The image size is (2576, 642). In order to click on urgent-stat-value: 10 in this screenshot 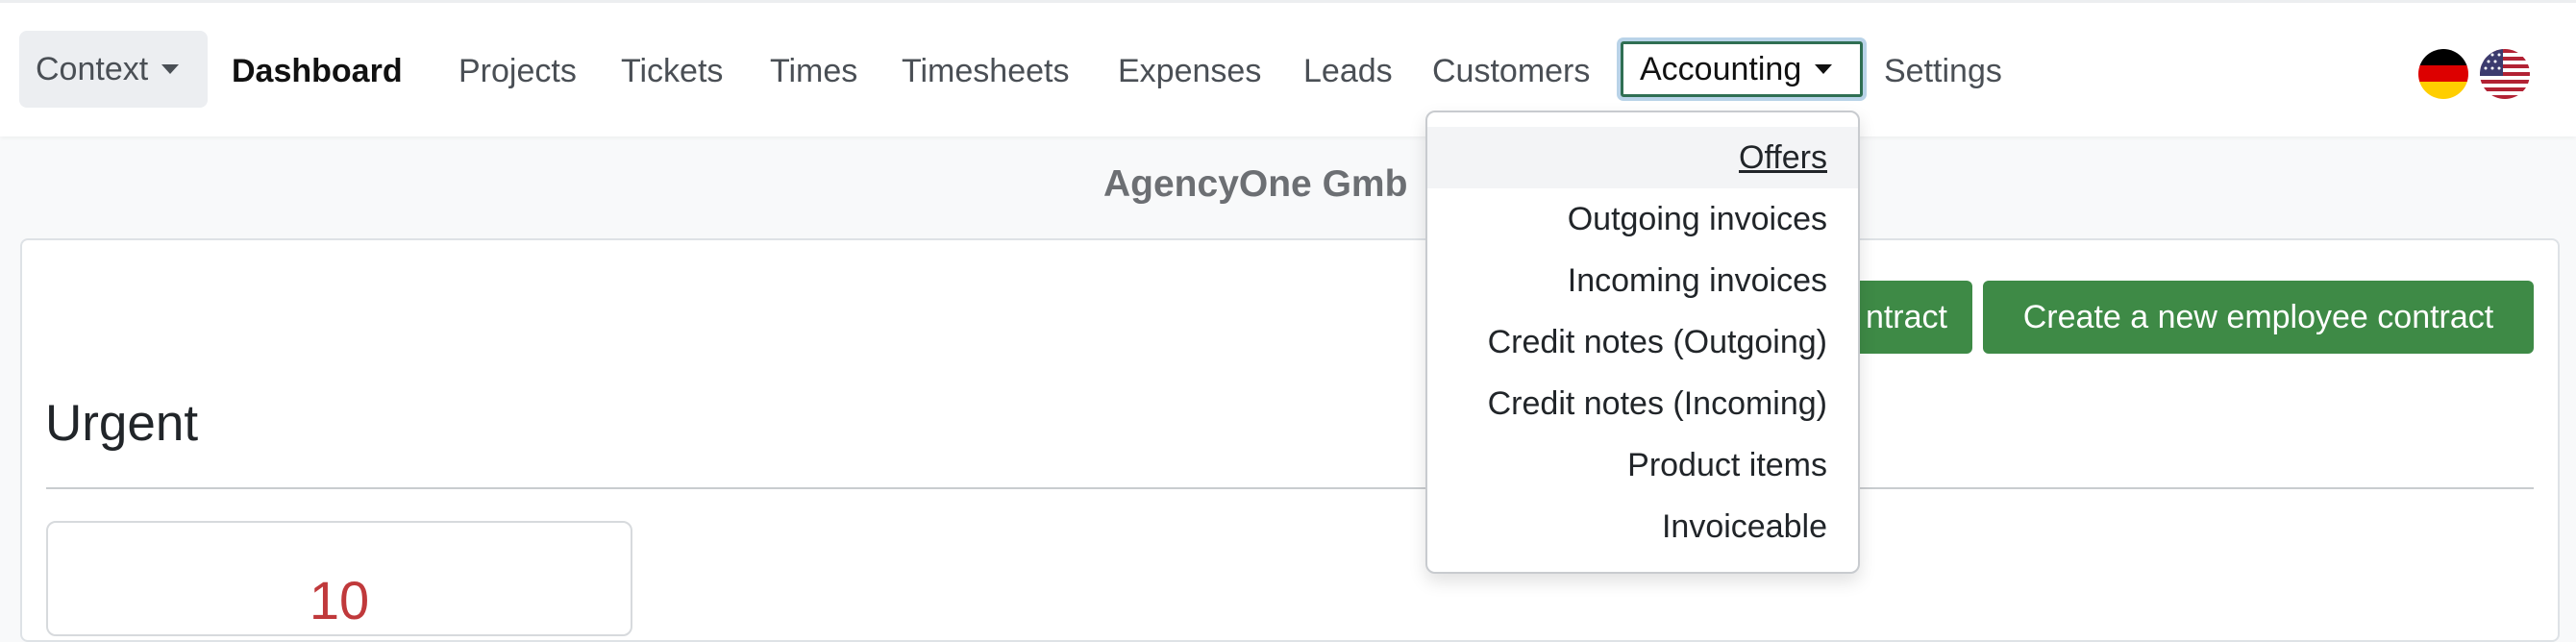, I will do `click(339, 600)`.